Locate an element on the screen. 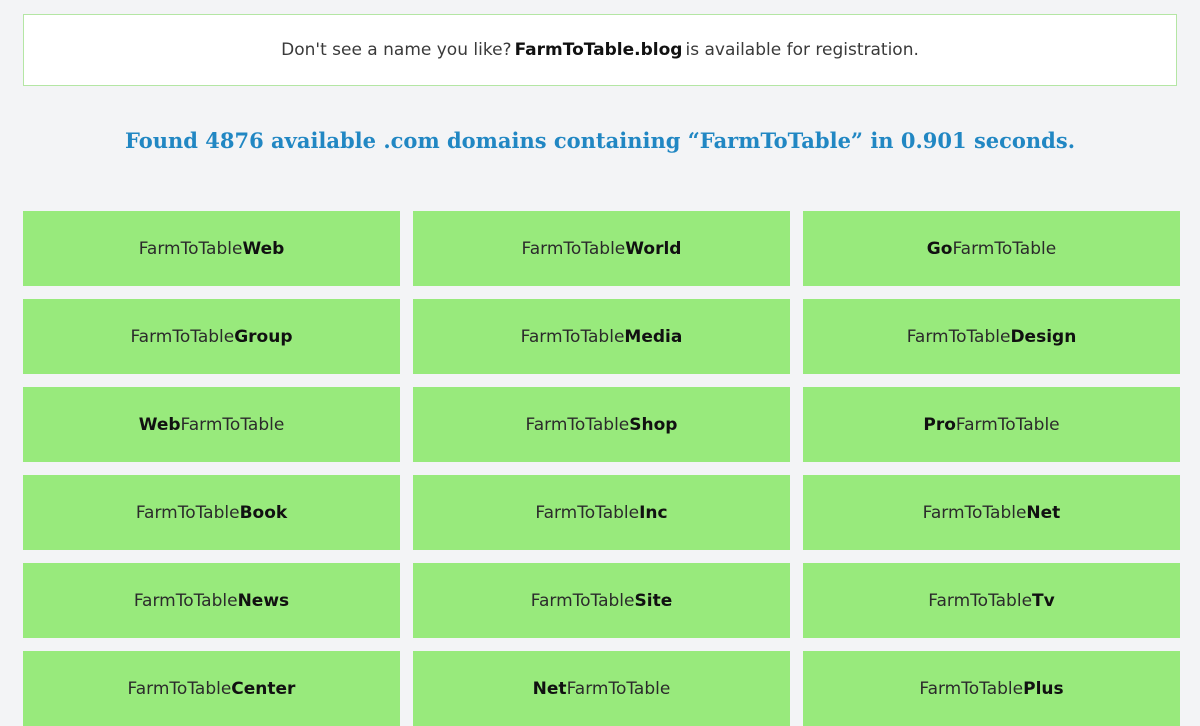  domain-result-card: FarmToTable Group is located at coordinates (211, 336).